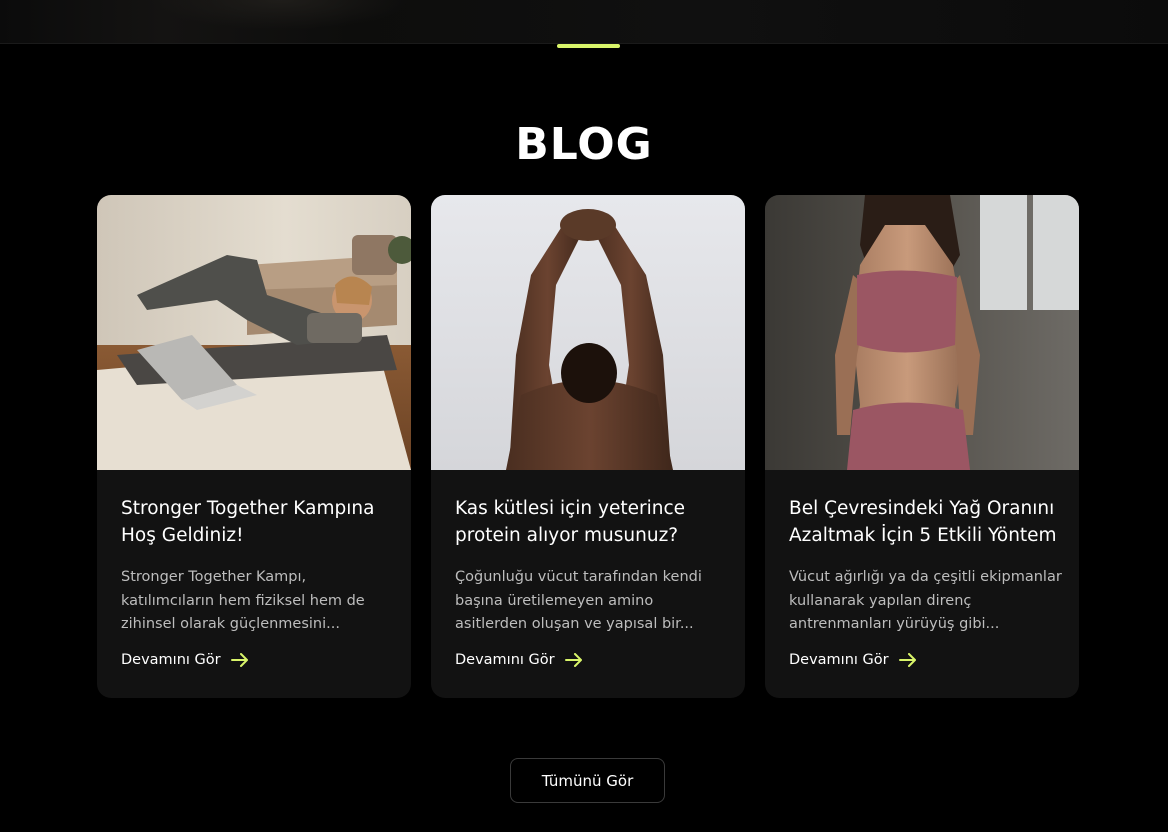 This screenshot has height=832, width=1168. Describe the element at coordinates (280, 15) in the screenshot. I see `hero-texture` at that location.